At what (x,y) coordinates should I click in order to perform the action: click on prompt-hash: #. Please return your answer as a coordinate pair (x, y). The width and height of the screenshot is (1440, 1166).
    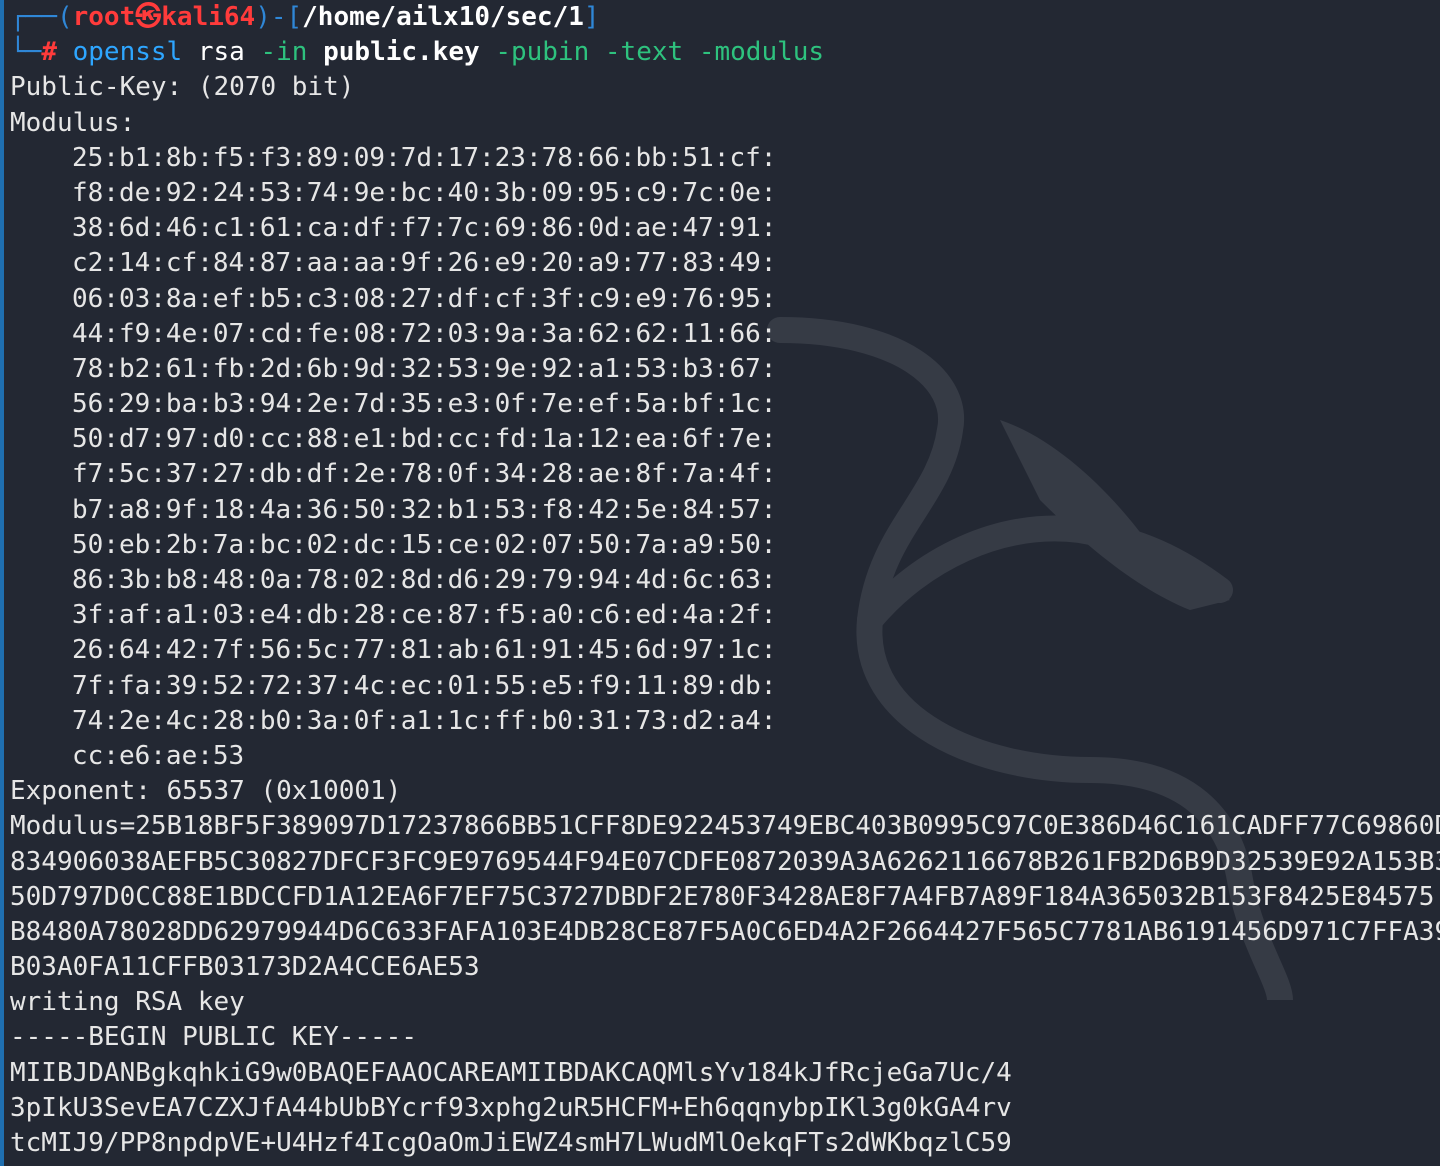
    Looking at the image, I should click on (49, 52).